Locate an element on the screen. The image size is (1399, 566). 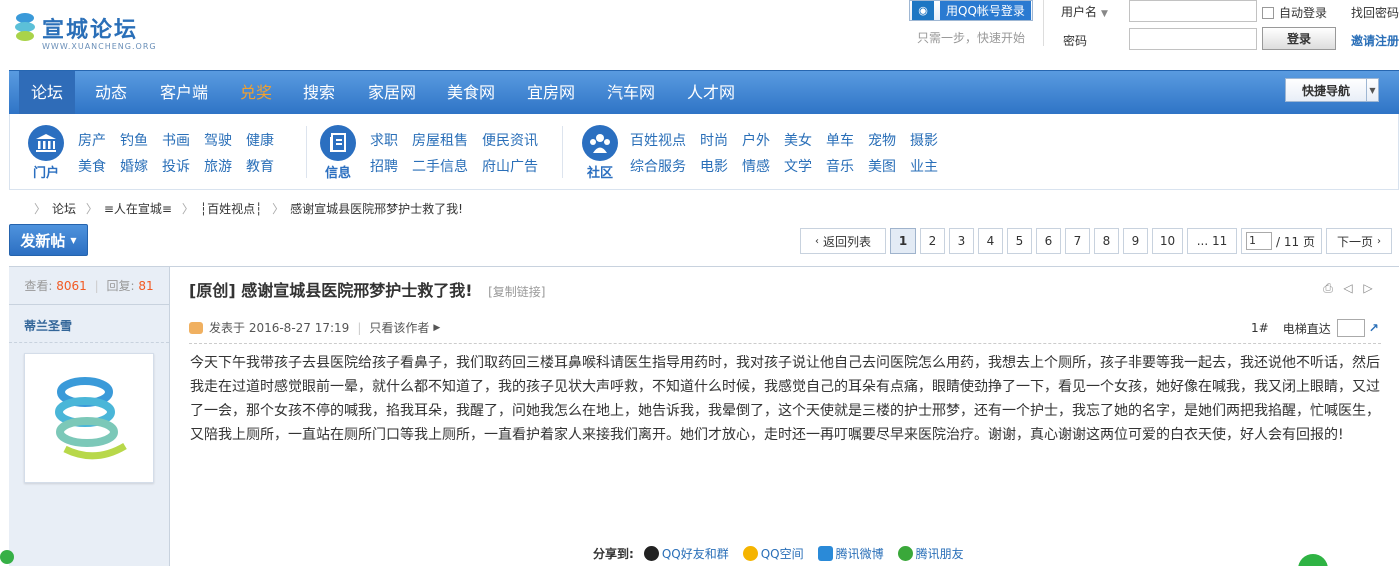
page-link: 9 is located at coordinates (1135, 241).